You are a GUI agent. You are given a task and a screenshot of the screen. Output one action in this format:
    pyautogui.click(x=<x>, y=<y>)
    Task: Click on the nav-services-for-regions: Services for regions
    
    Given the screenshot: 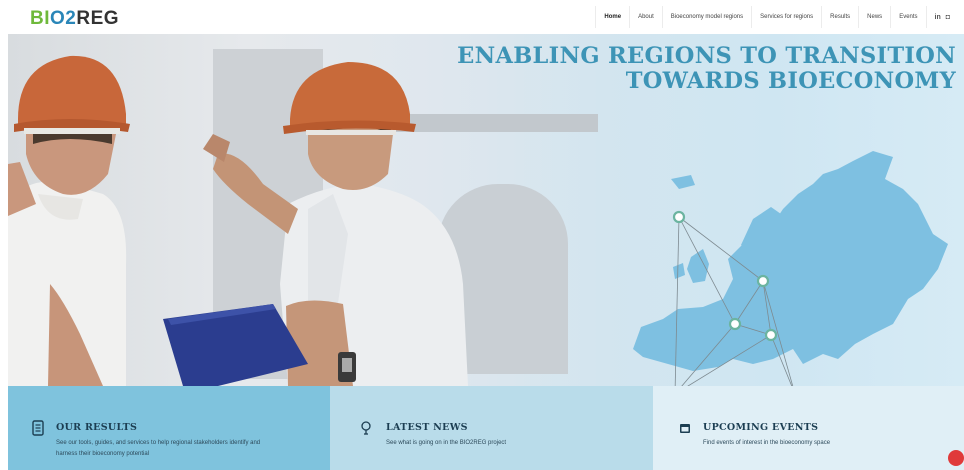 What is the action you would take?
    pyautogui.click(x=786, y=17)
    